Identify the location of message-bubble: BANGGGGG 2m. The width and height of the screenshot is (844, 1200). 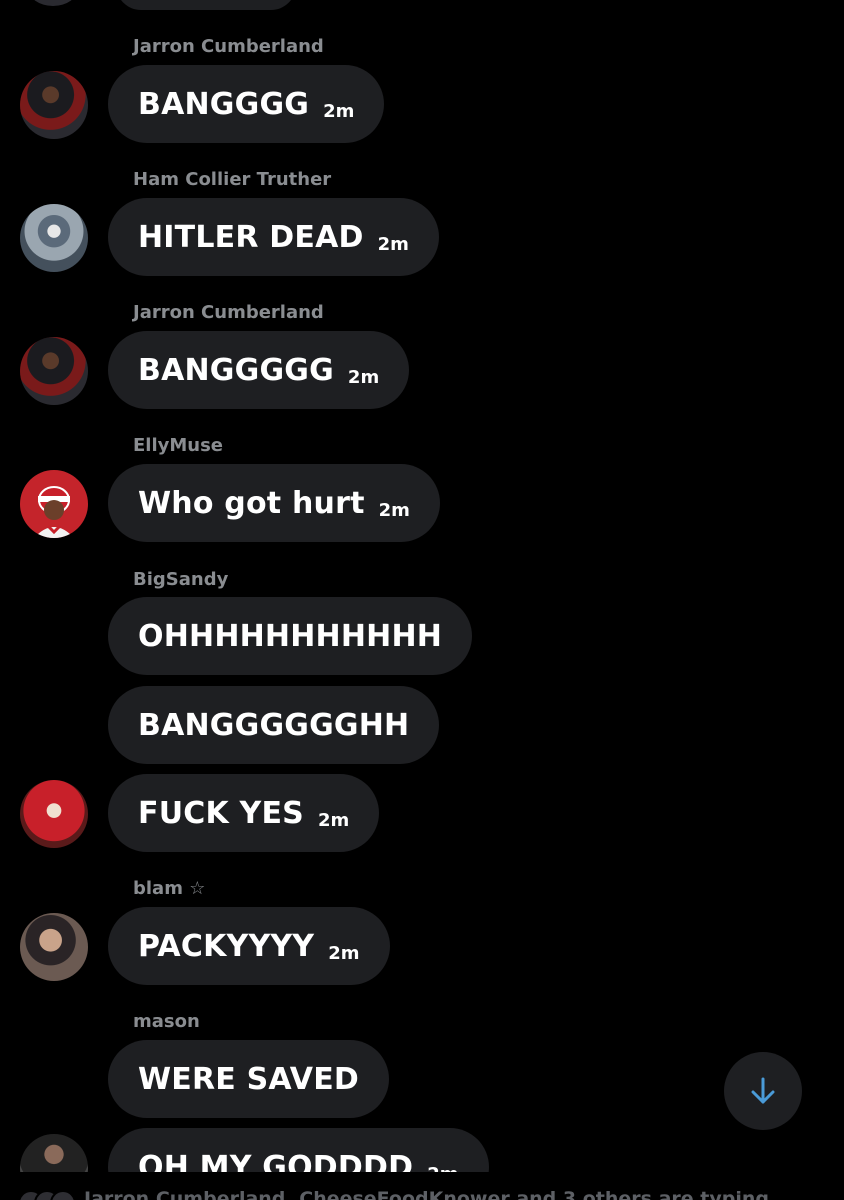
(259, 370).